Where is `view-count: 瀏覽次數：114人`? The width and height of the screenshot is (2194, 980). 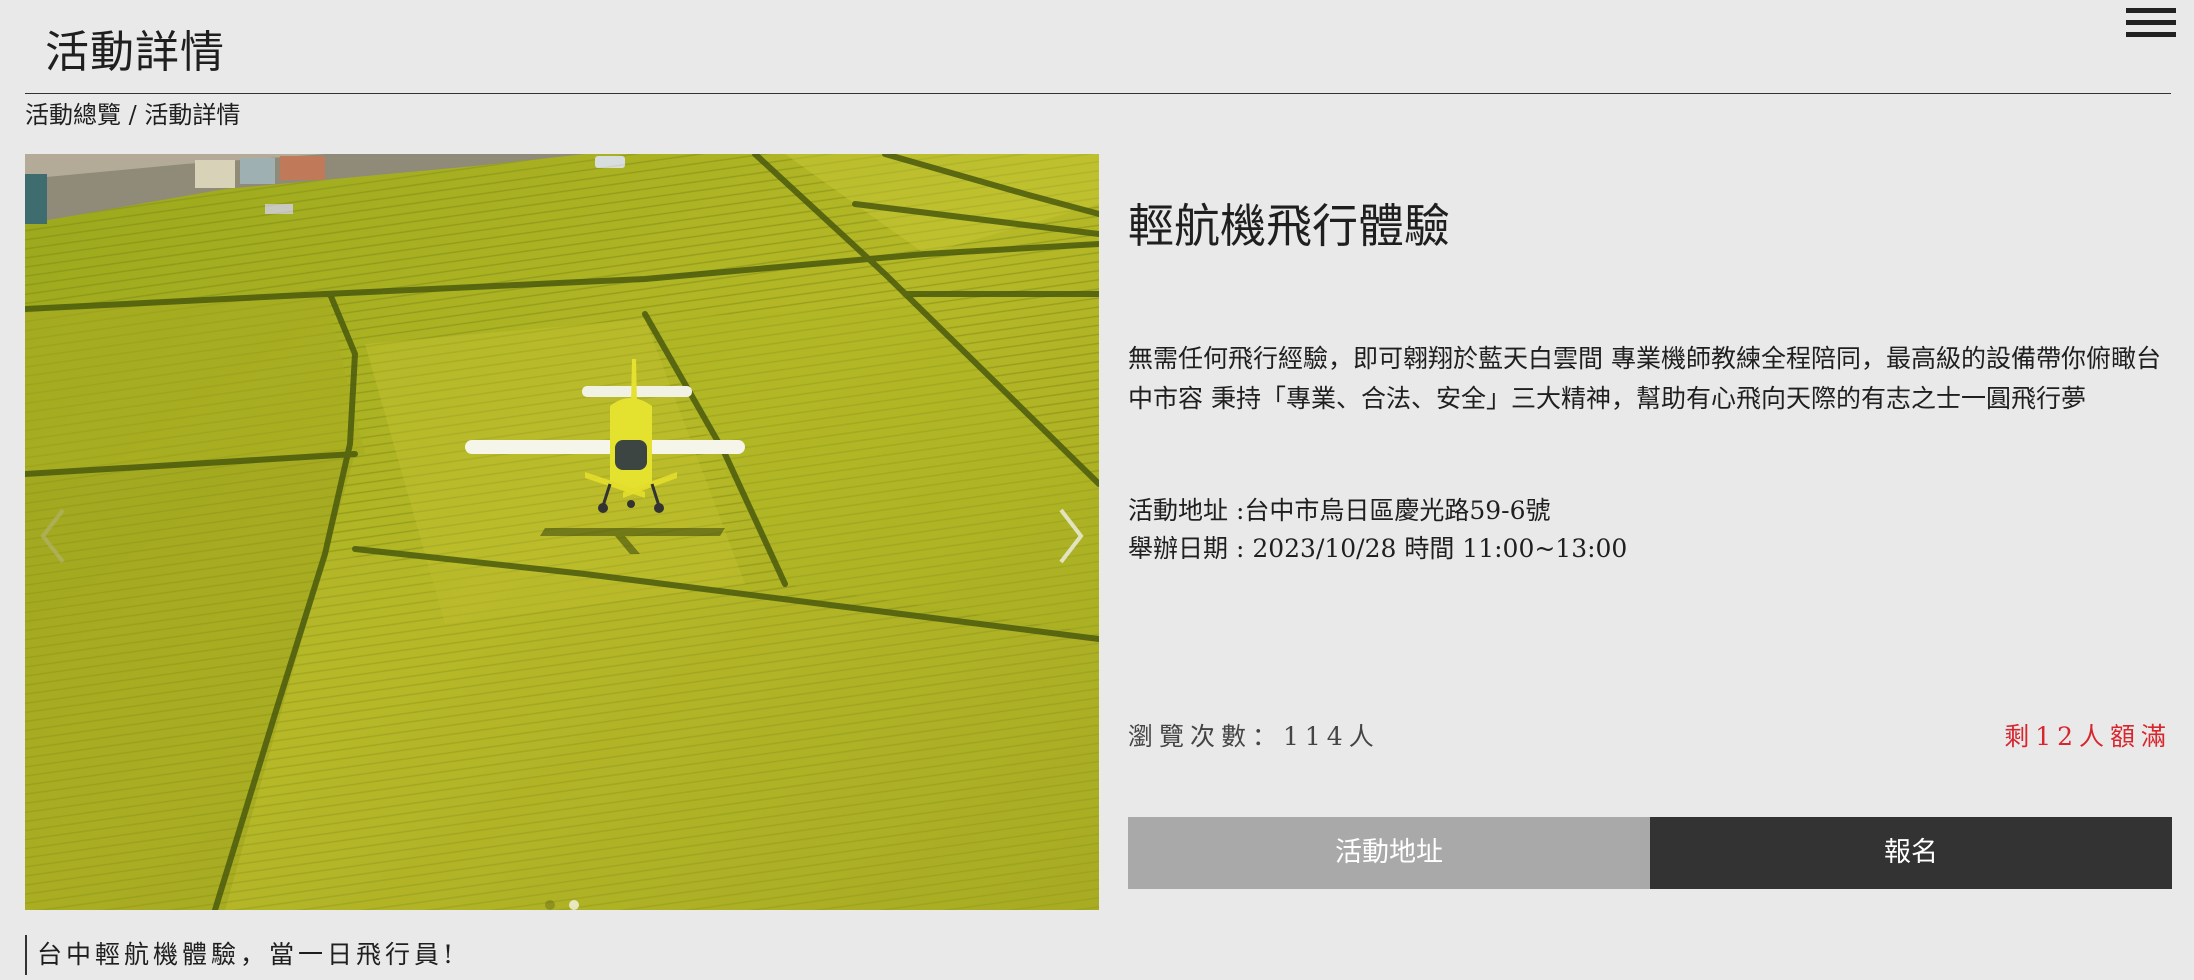
view-count: 瀏覽次數：114人 is located at coordinates (1254, 736).